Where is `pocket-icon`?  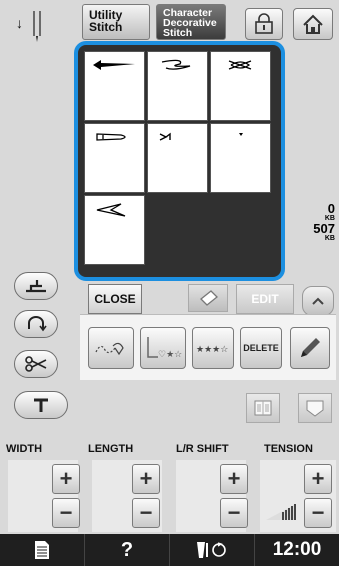 pocket-icon is located at coordinates (315, 408).